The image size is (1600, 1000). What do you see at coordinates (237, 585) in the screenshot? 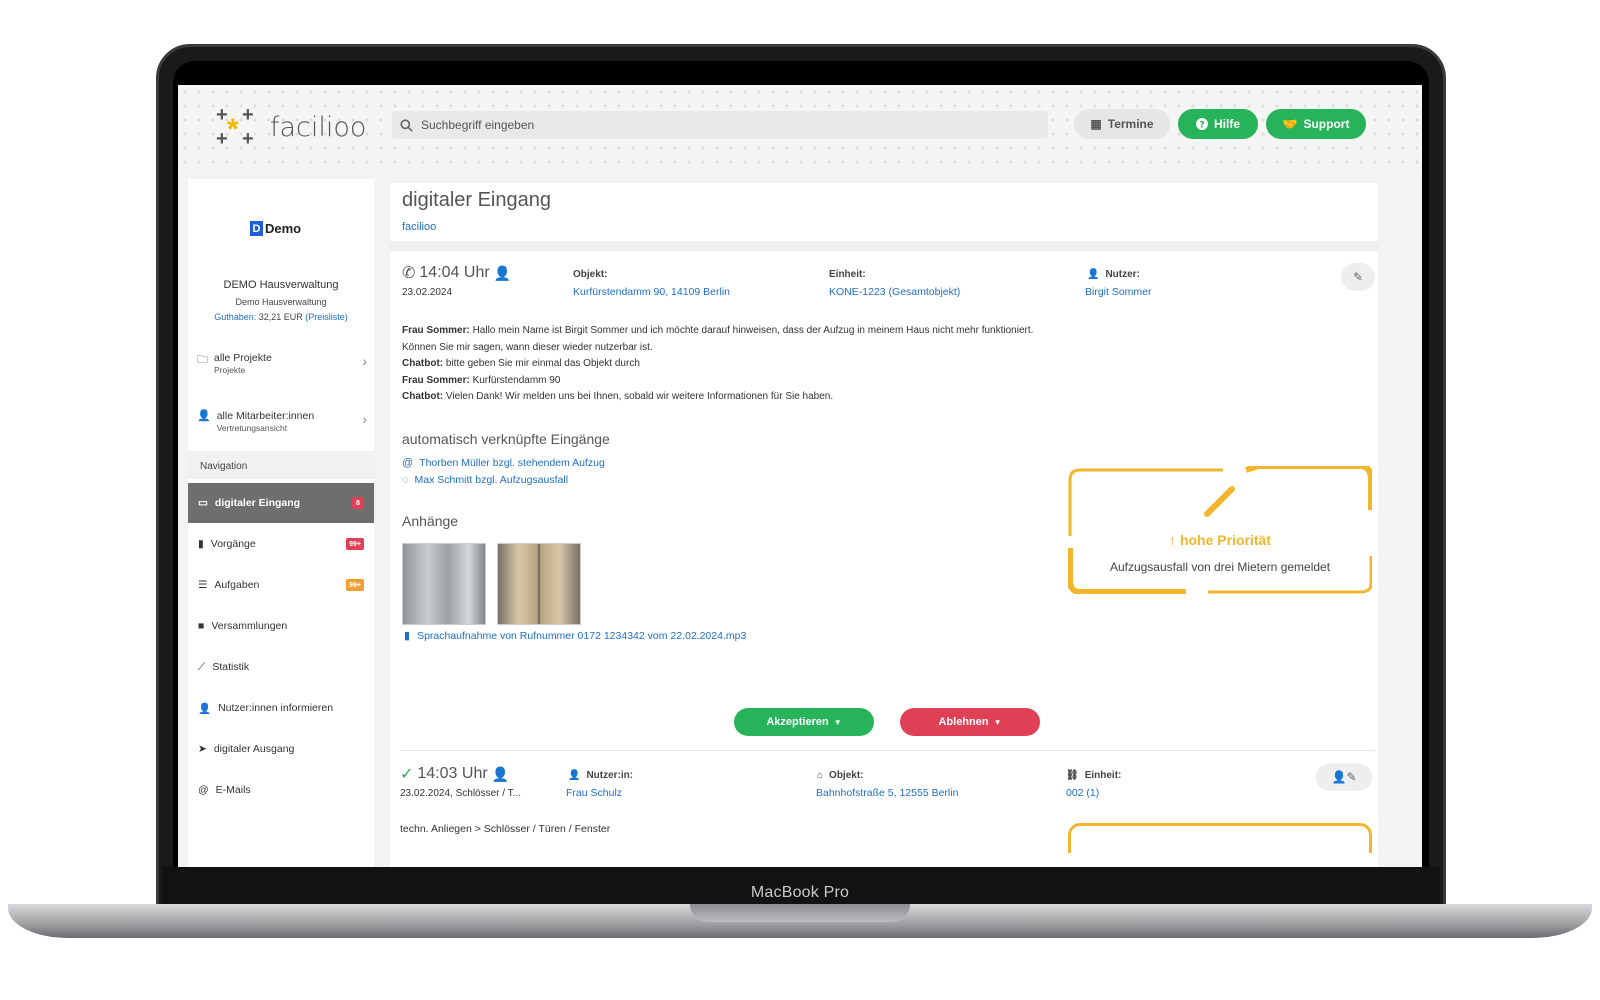
I see `nav-label: Aufgaben` at bounding box center [237, 585].